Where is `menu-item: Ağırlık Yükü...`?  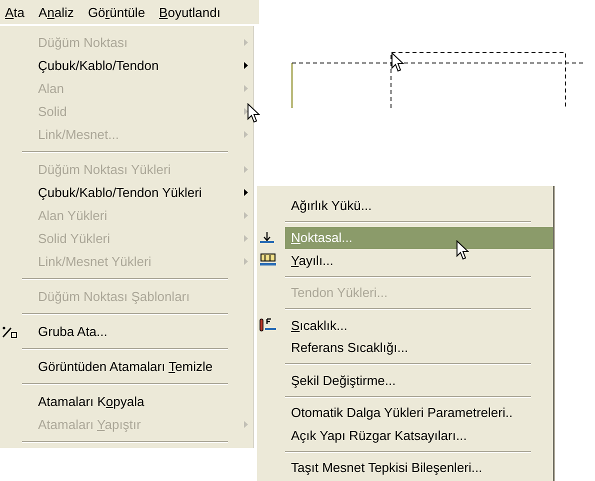 menu-item: Ağırlık Yükü... is located at coordinates (405, 205).